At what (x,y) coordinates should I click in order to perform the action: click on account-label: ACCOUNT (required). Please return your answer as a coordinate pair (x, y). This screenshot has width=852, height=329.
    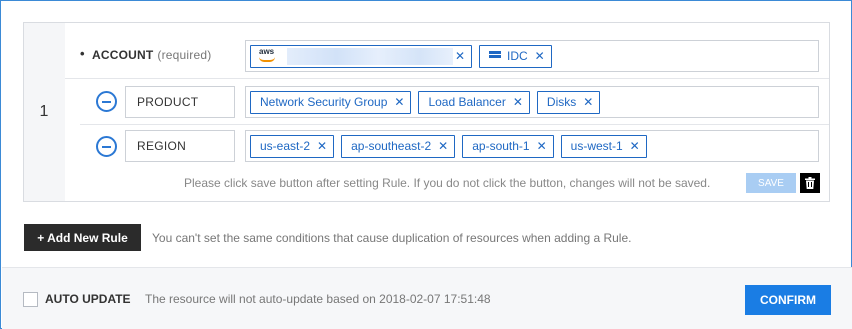
    Looking at the image, I should click on (151, 55).